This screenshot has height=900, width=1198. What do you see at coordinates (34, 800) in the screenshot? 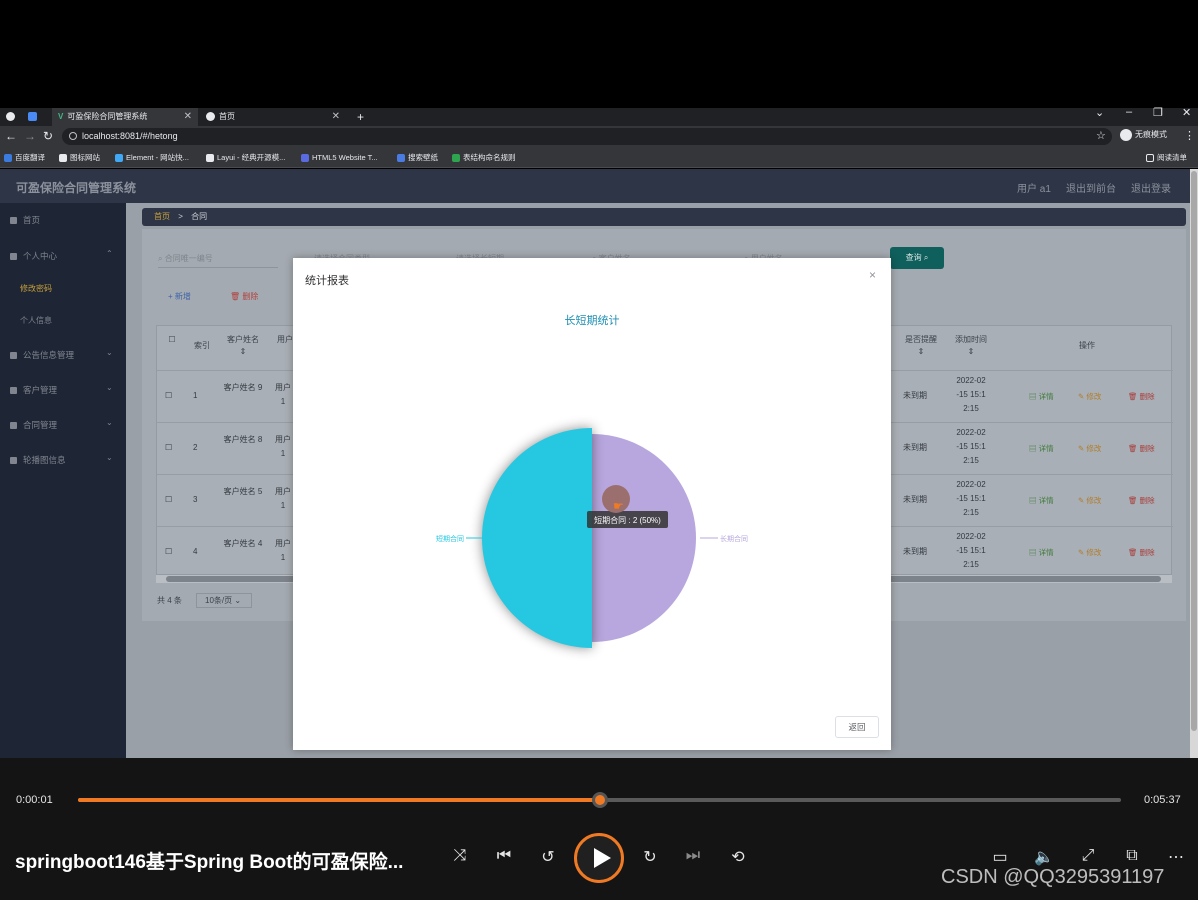
I see `current-time: 0:00:01` at bounding box center [34, 800].